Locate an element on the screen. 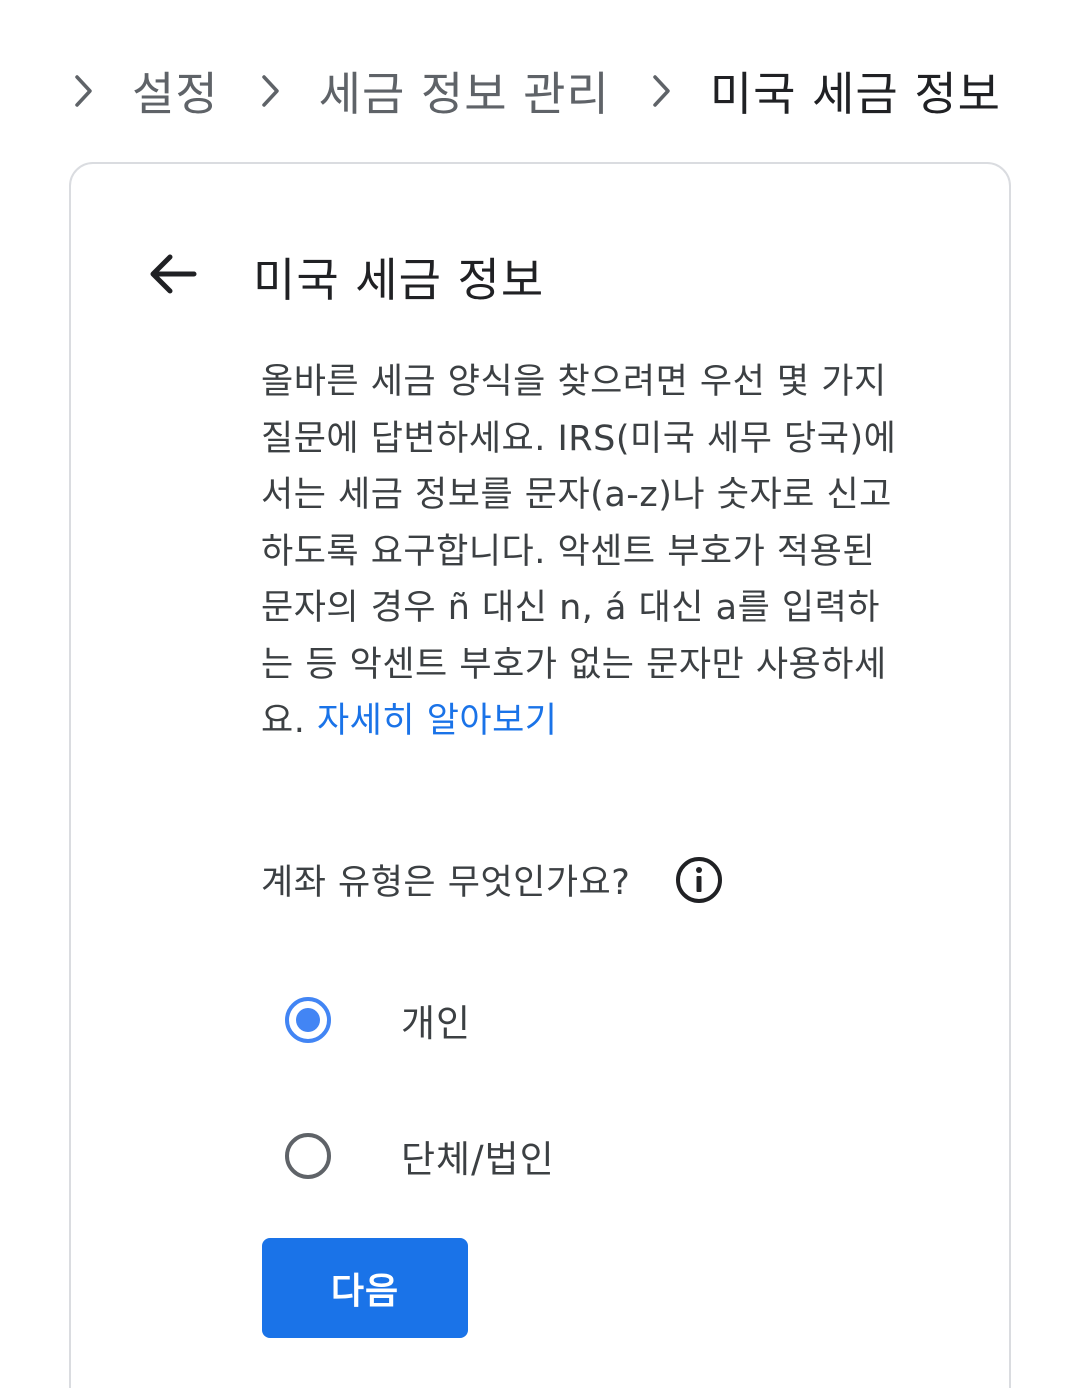 This screenshot has height=1388, width=1080. breadcrumb: 설정 세금 정보 관리 미국 세금 정보 is located at coordinates (533, 91).